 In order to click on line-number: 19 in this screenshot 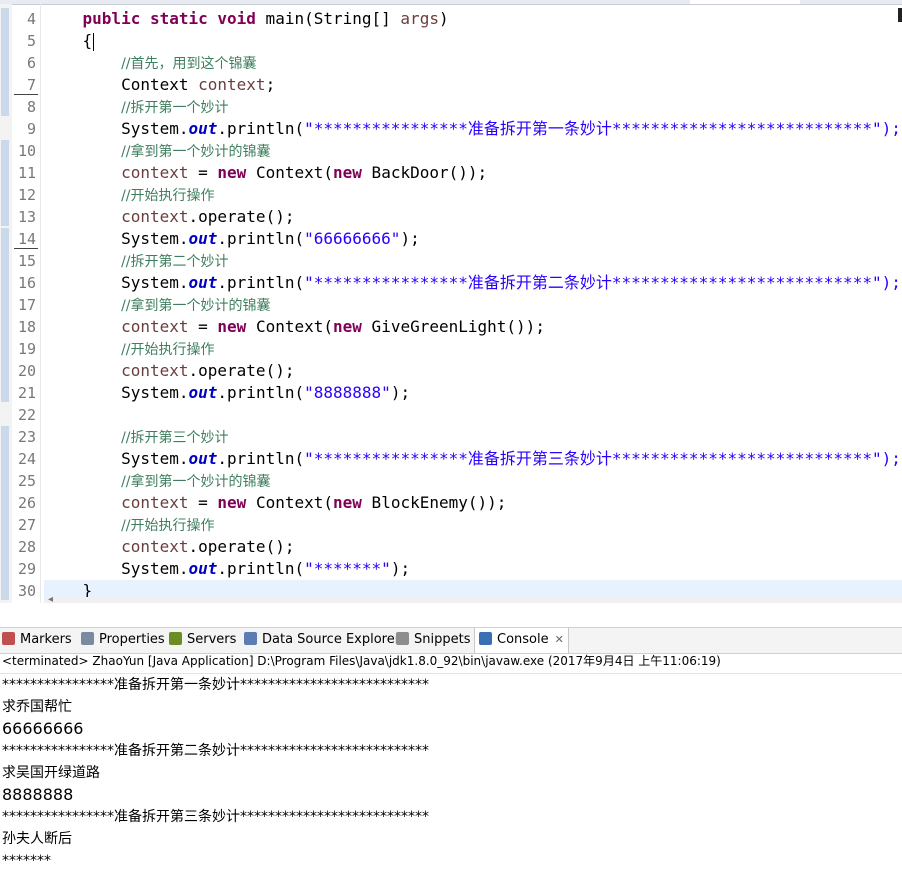, I will do `click(26, 349)`.